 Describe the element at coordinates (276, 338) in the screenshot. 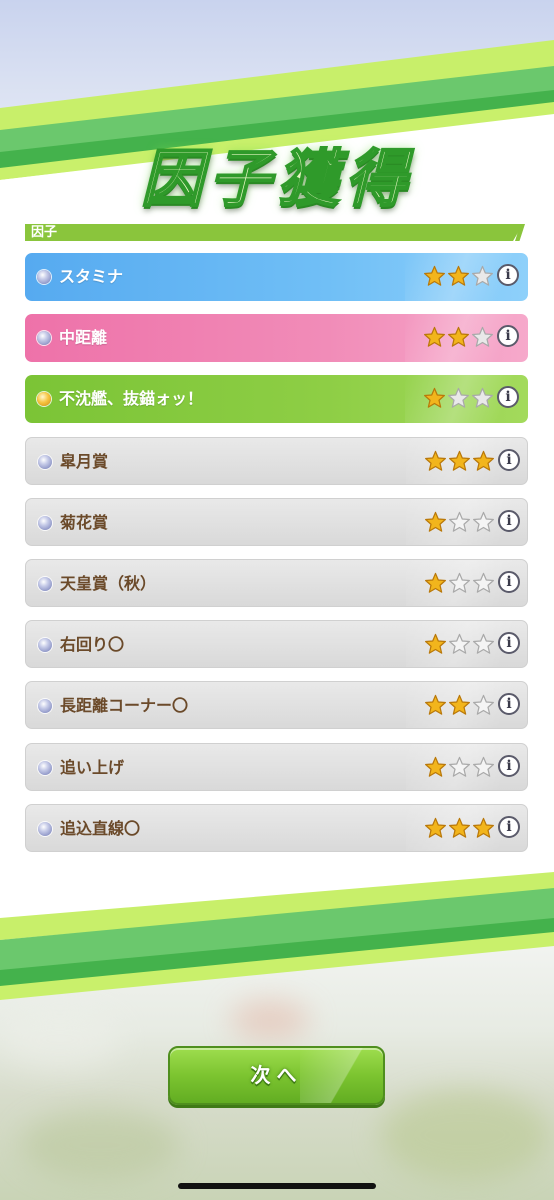

I see `factor-row: 中距離 i` at that location.